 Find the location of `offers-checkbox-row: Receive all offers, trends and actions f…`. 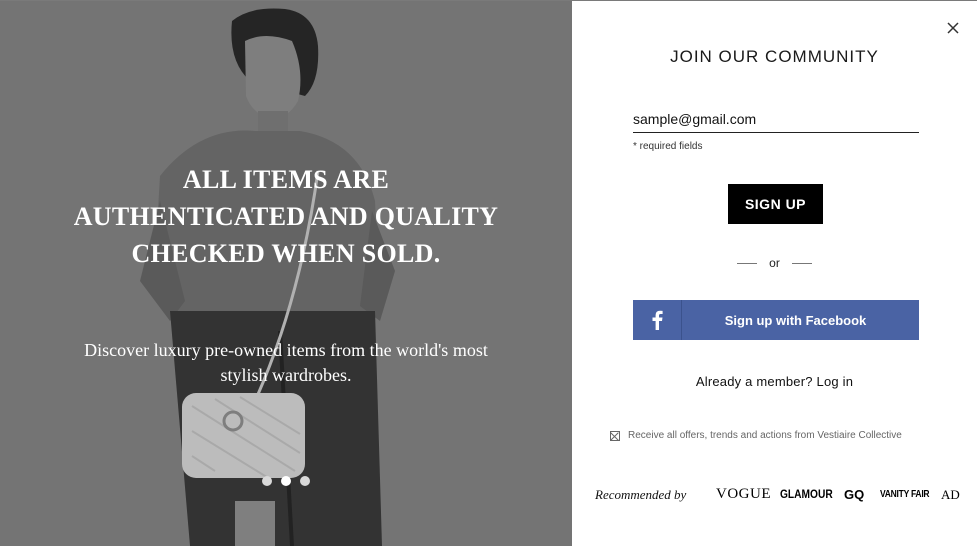

offers-checkbox-row: Receive all offers, trends and actions f… is located at coordinates (756, 435).